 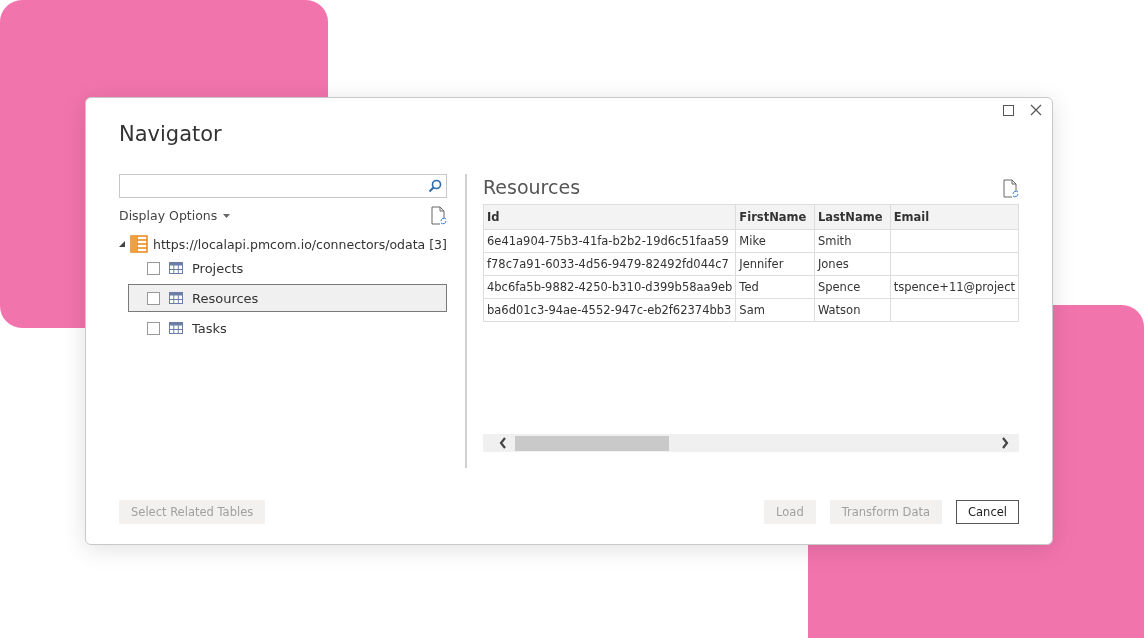 I want to click on column-header: Email, so click(x=954, y=217).